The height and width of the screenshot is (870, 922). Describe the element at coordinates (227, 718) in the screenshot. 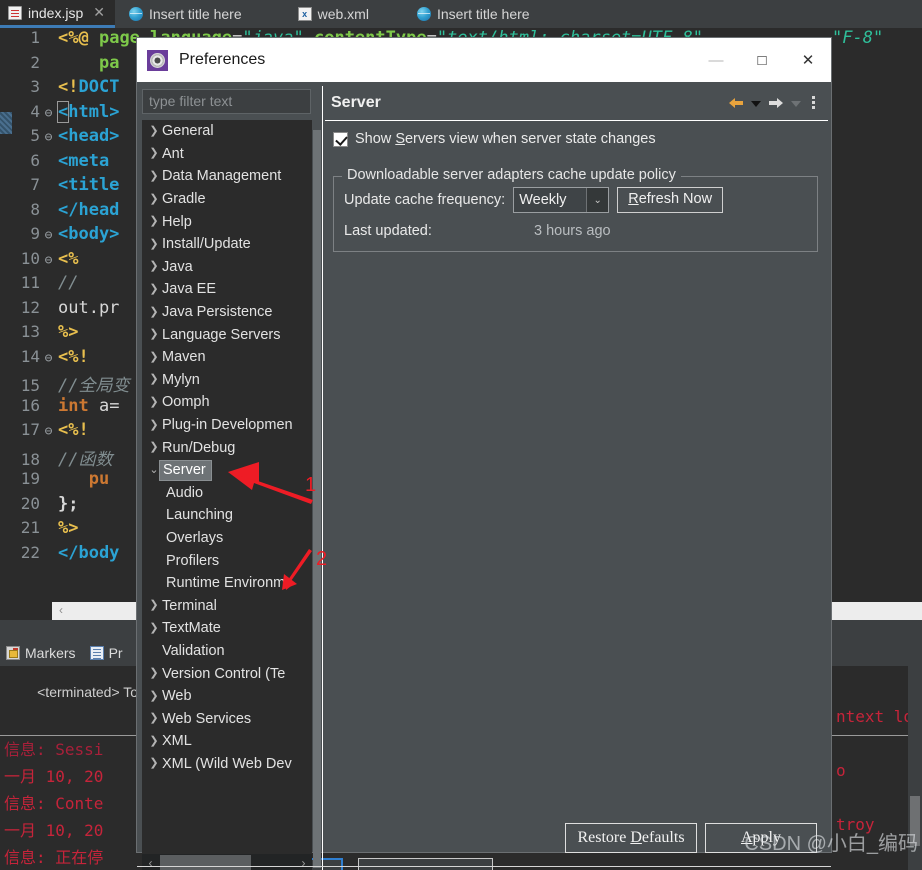

I see `tree-item-web-services: ❯ Web Services` at that location.